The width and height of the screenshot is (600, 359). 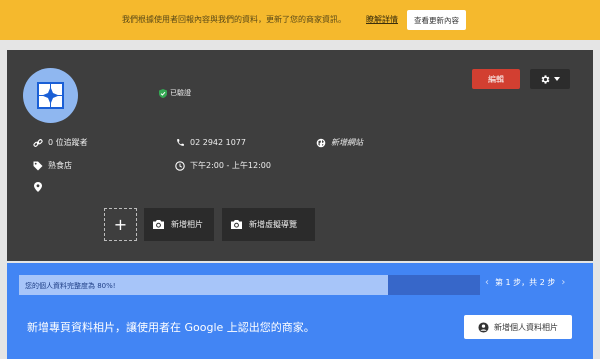 I want to click on website-row: 新增網站, so click(x=339, y=142).